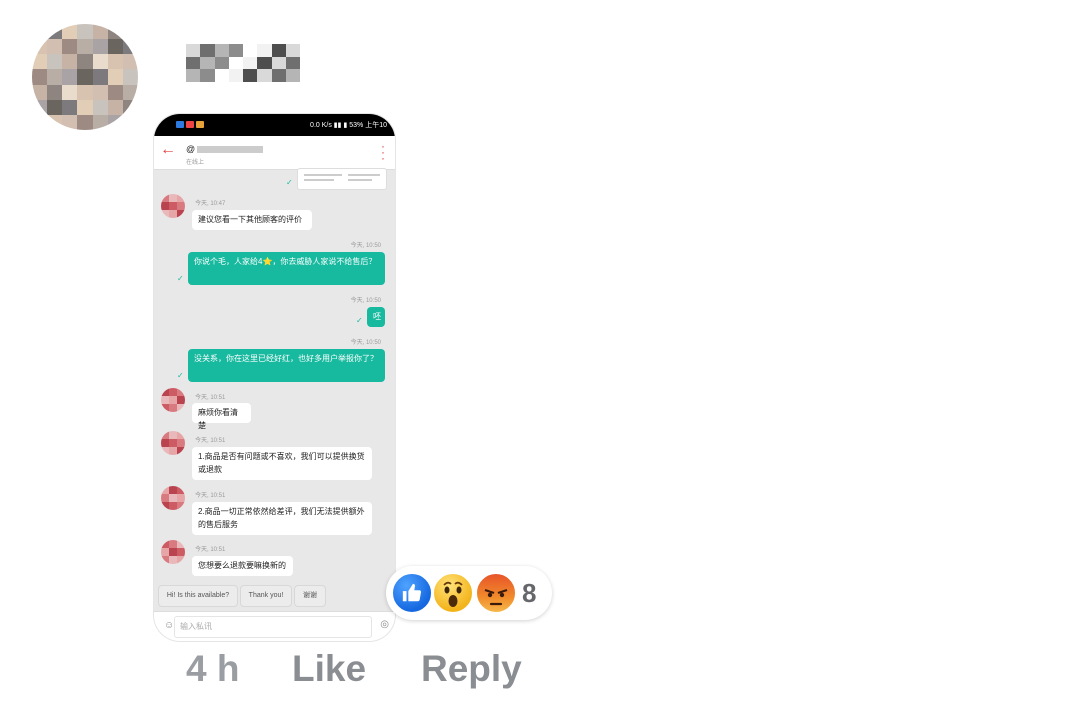 The image size is (1080, 706). What do you see at coordinates (221, 416) in the screenshot?
I see `incoming-message: 麻烦你看清楚` at bounding box center [221, 416].